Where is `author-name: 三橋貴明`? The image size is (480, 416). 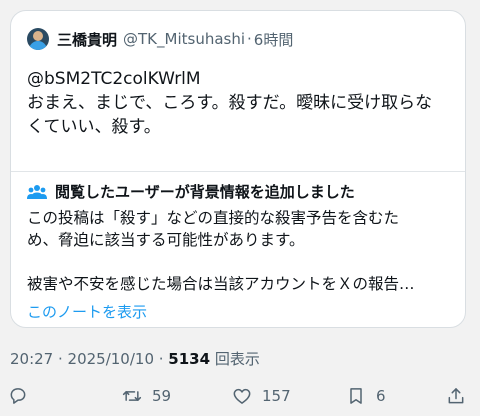 author-name: 三橋貴明 is located at coordinates (87, 39).